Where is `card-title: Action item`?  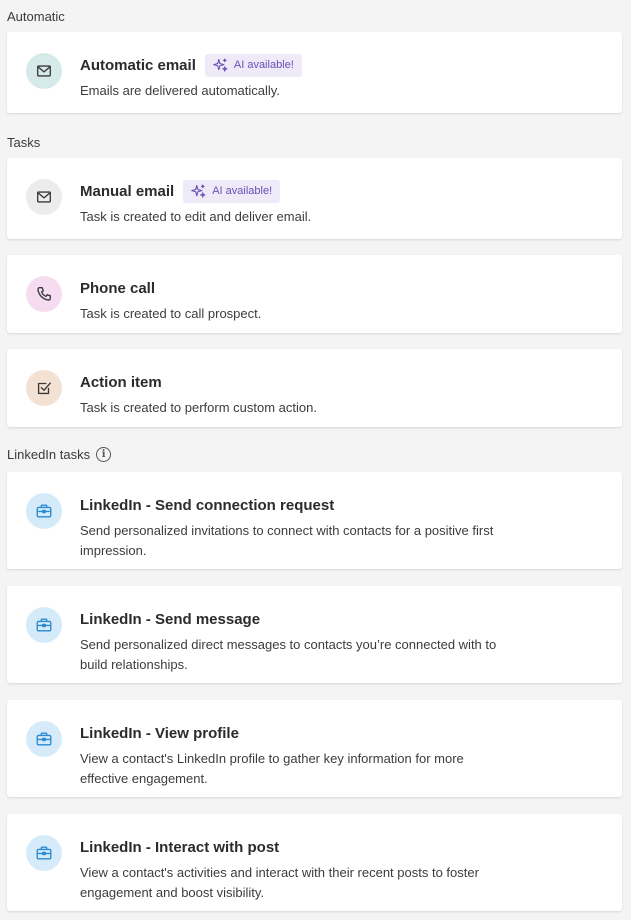
card-title: Action item is located at coordinates (121, 382).